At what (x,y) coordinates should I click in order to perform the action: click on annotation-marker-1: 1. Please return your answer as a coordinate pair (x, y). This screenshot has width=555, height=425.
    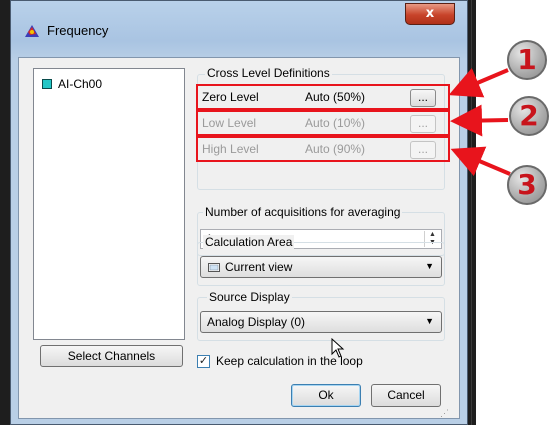
    Looking at the image, I should click on (527, 60).